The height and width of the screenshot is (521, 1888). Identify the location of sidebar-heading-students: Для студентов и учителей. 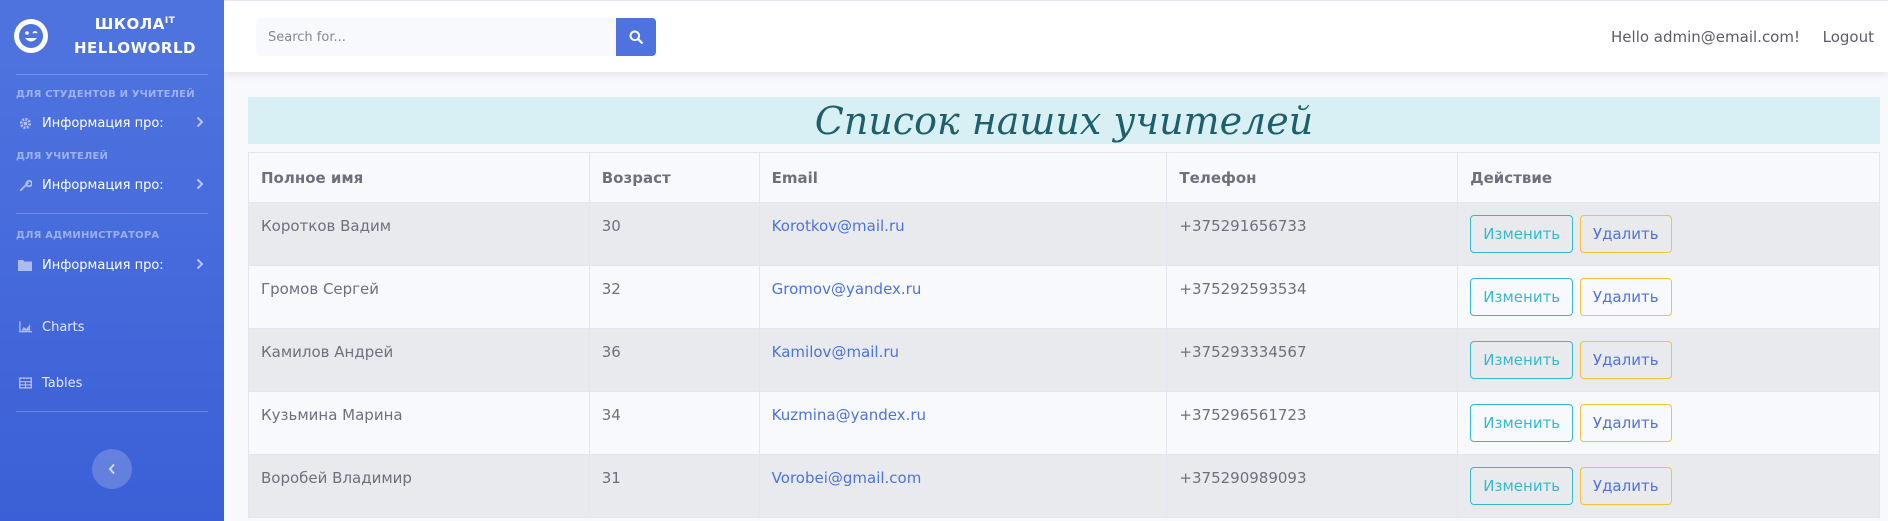
(105, 94).